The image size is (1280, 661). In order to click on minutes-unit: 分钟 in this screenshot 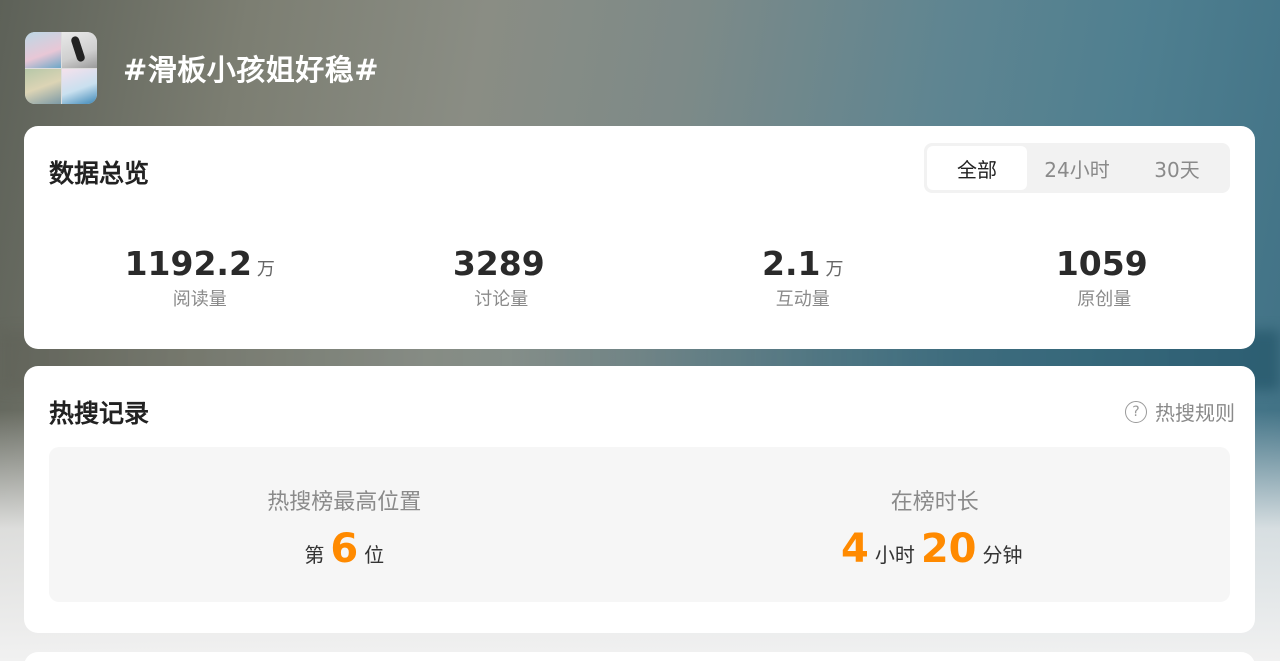, I will do `click(1002, 555)`.